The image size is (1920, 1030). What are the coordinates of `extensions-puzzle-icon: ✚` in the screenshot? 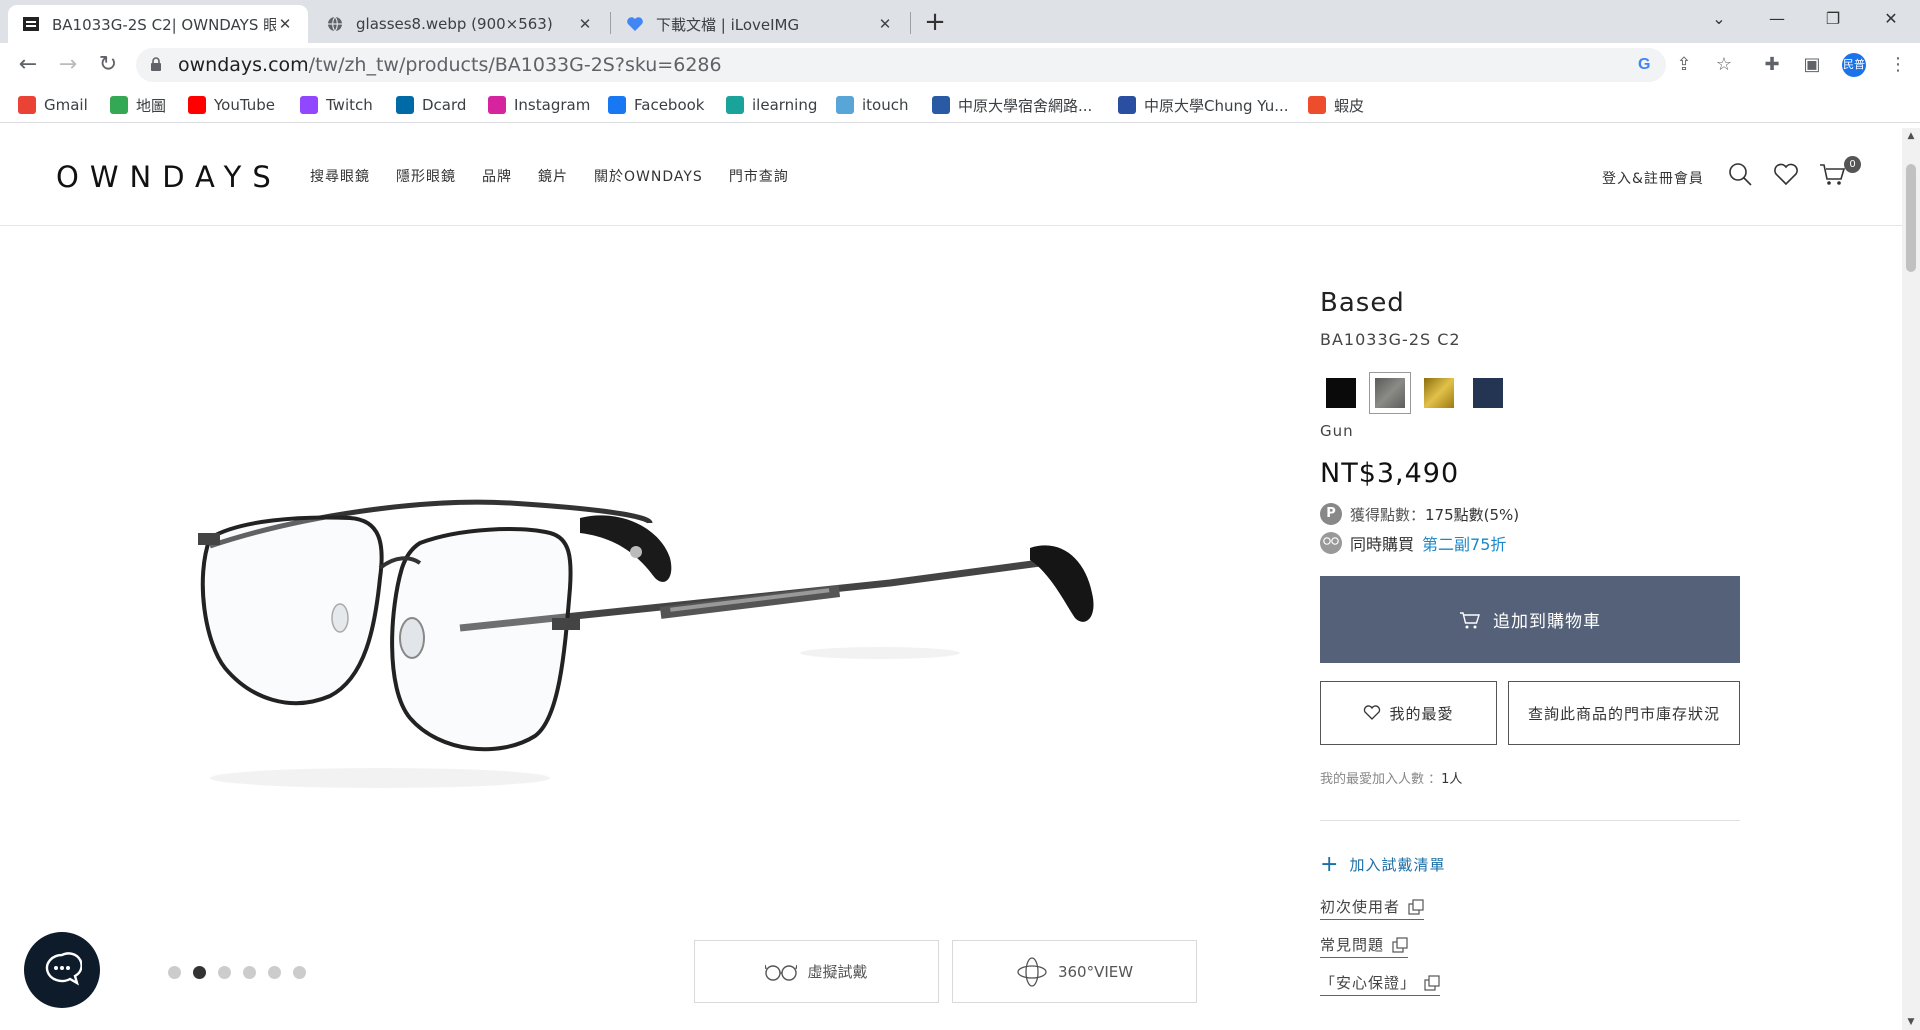 It's located at (1772, 65).